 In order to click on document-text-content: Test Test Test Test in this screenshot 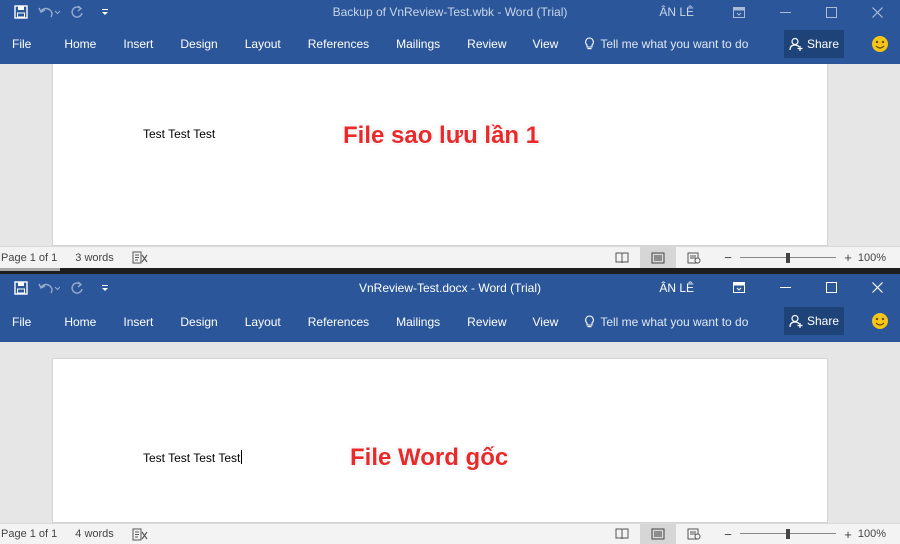, I will do `click(192, 458)`.